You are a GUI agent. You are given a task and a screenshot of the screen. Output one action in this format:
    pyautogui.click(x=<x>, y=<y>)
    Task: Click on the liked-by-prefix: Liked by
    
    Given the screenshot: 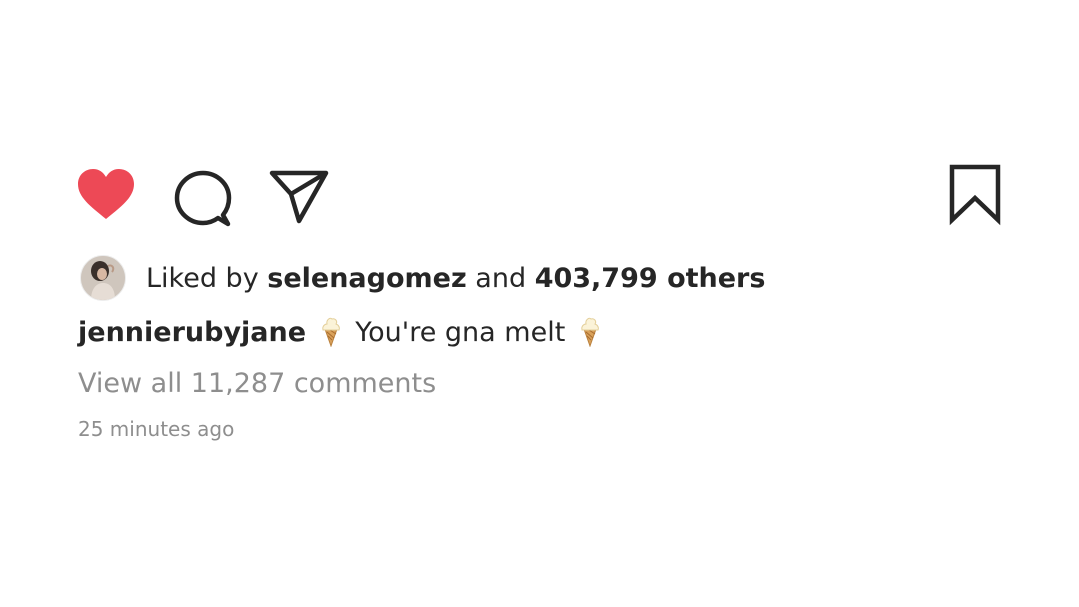 What is the action you would take?
    pyautogui.click(x=202, y=278)
    